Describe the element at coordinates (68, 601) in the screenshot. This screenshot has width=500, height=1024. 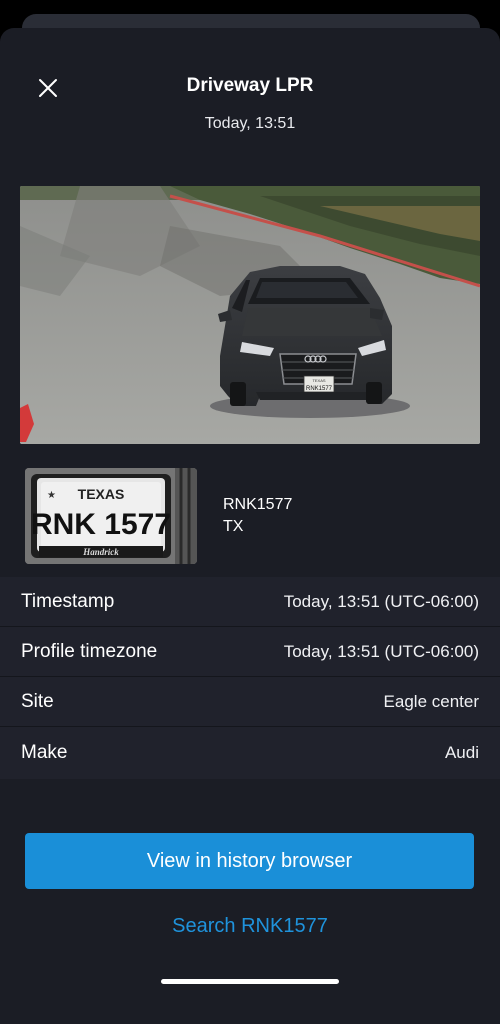
I see `detail-label: Timestamp` at that location.